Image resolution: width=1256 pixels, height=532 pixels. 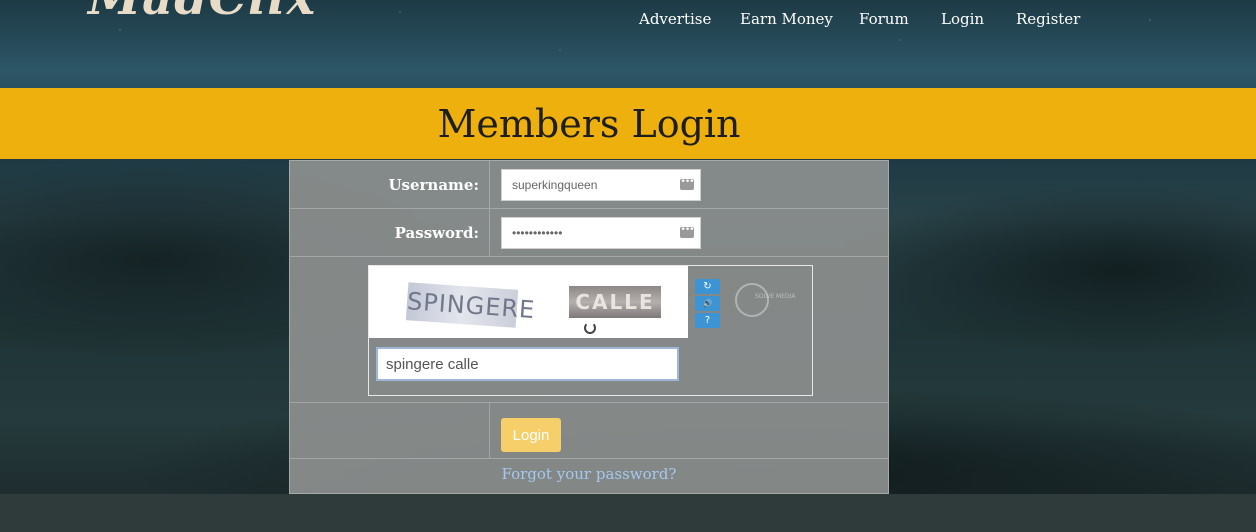 I want to click on loading-spinner-icon, so click(x=590, y=328).